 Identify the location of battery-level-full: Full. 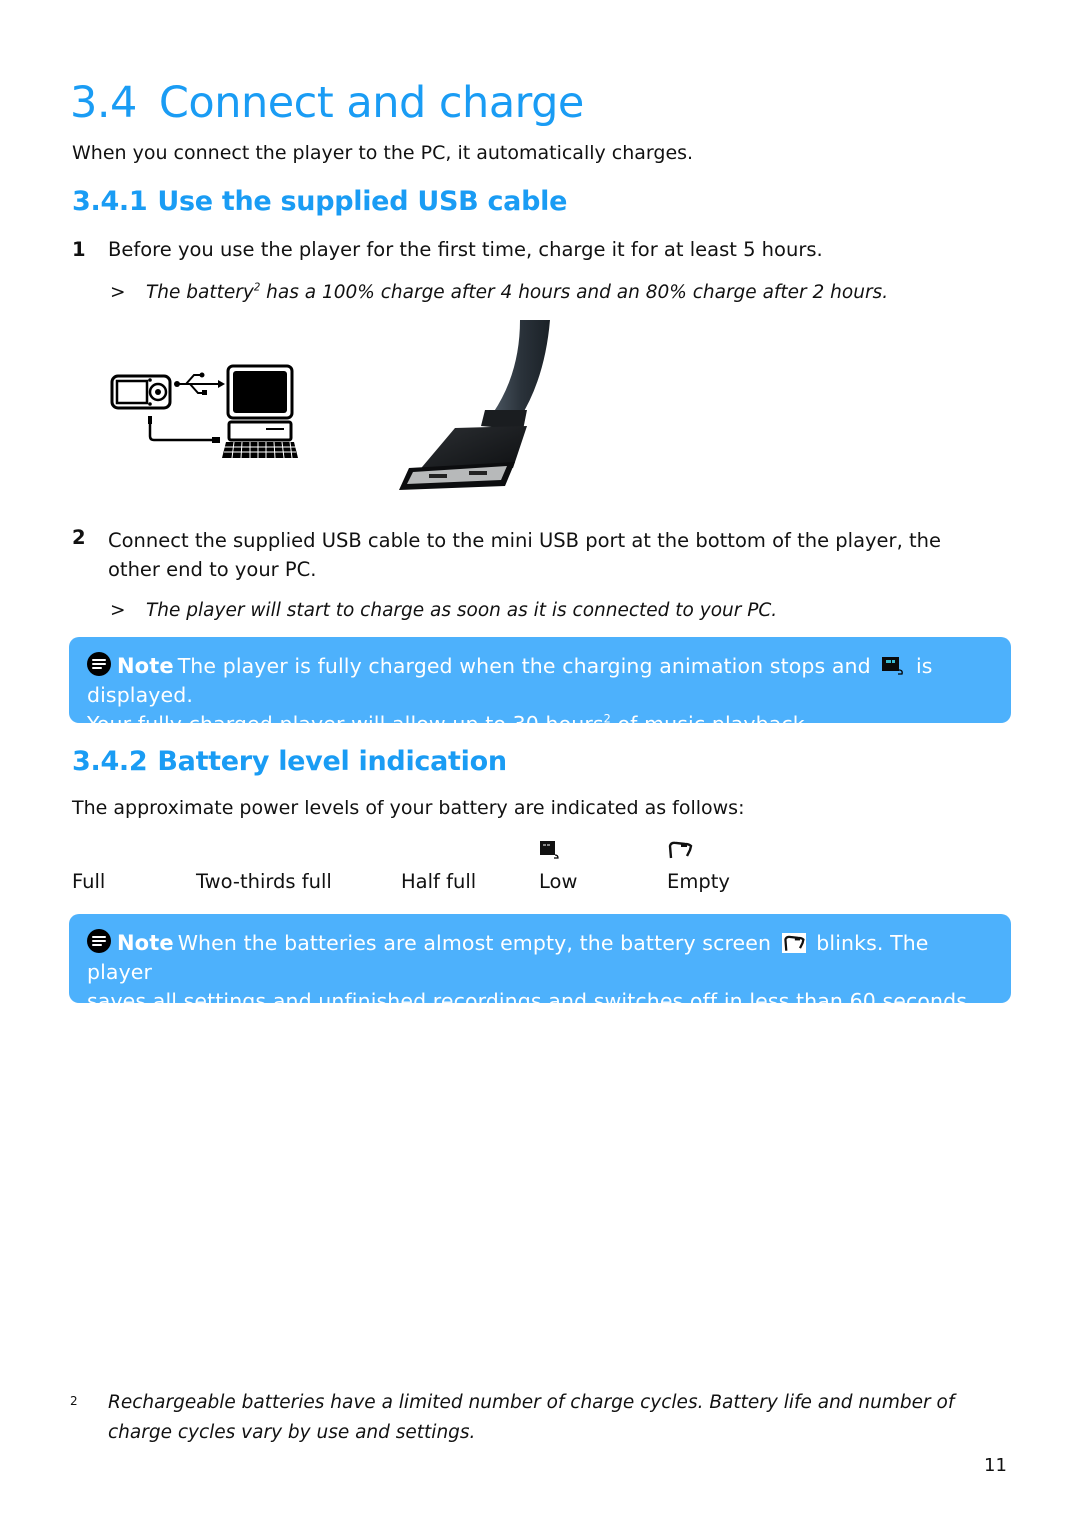
(89, 881).